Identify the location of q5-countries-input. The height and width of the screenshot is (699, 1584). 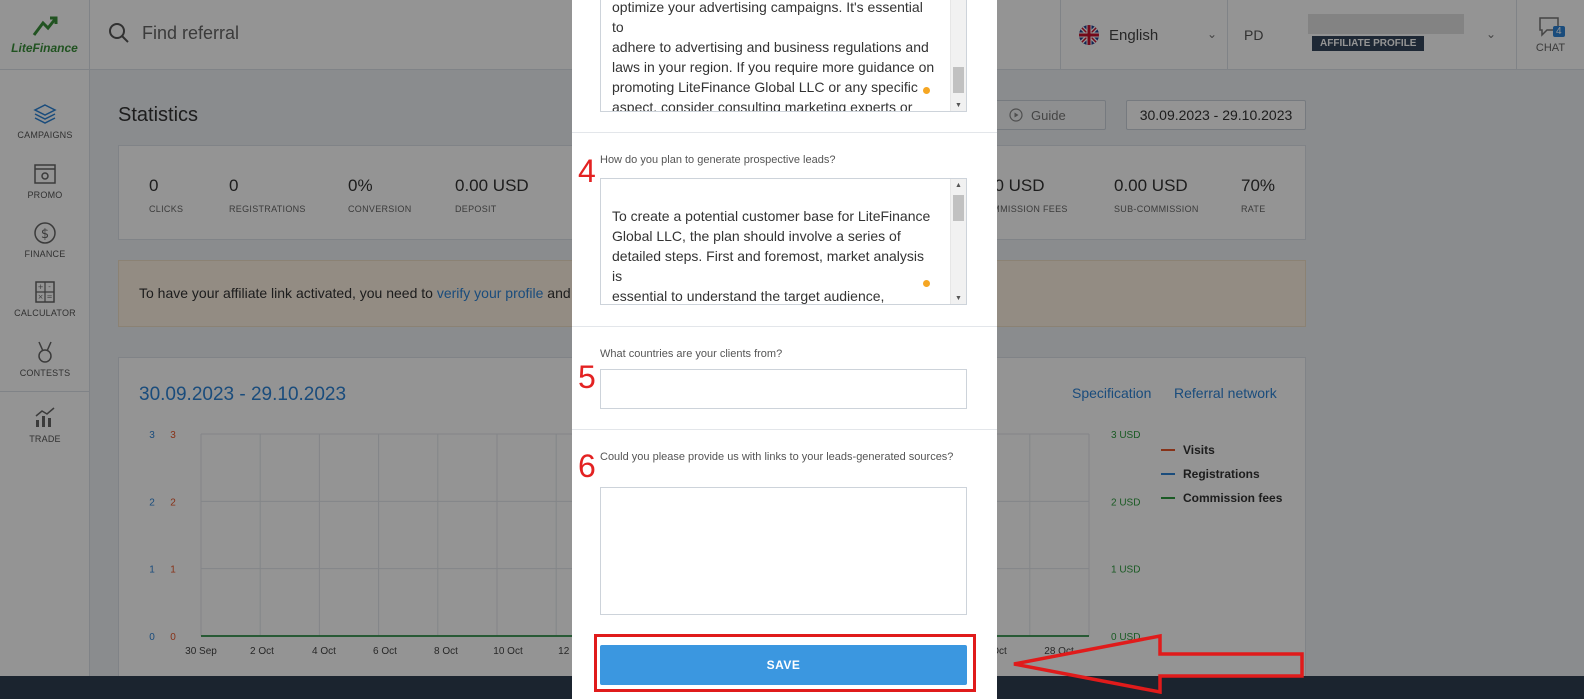
(783, 389).